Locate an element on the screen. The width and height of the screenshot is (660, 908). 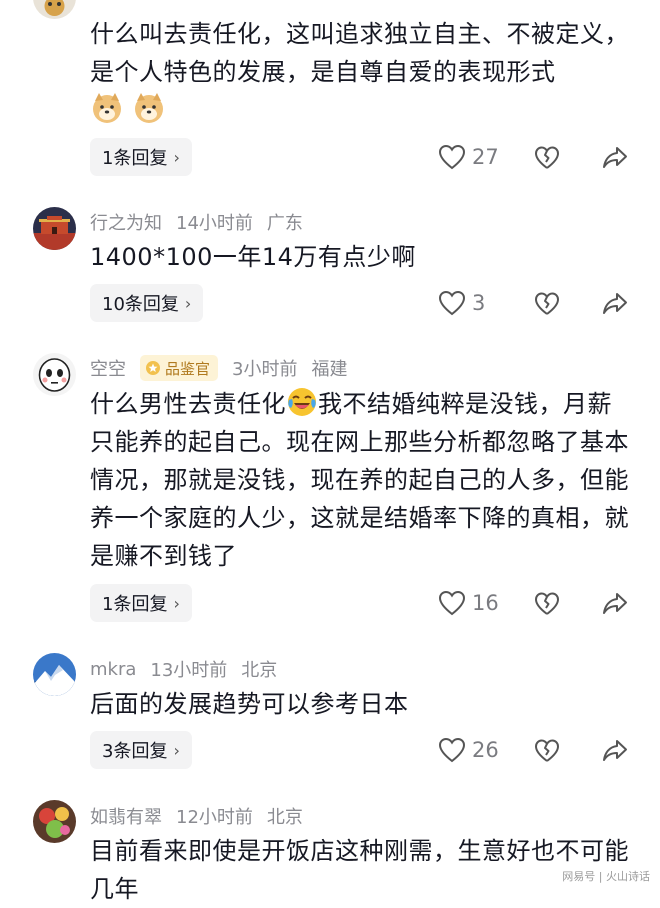
comment-actions: 27 is located at coordinates (538, 159).